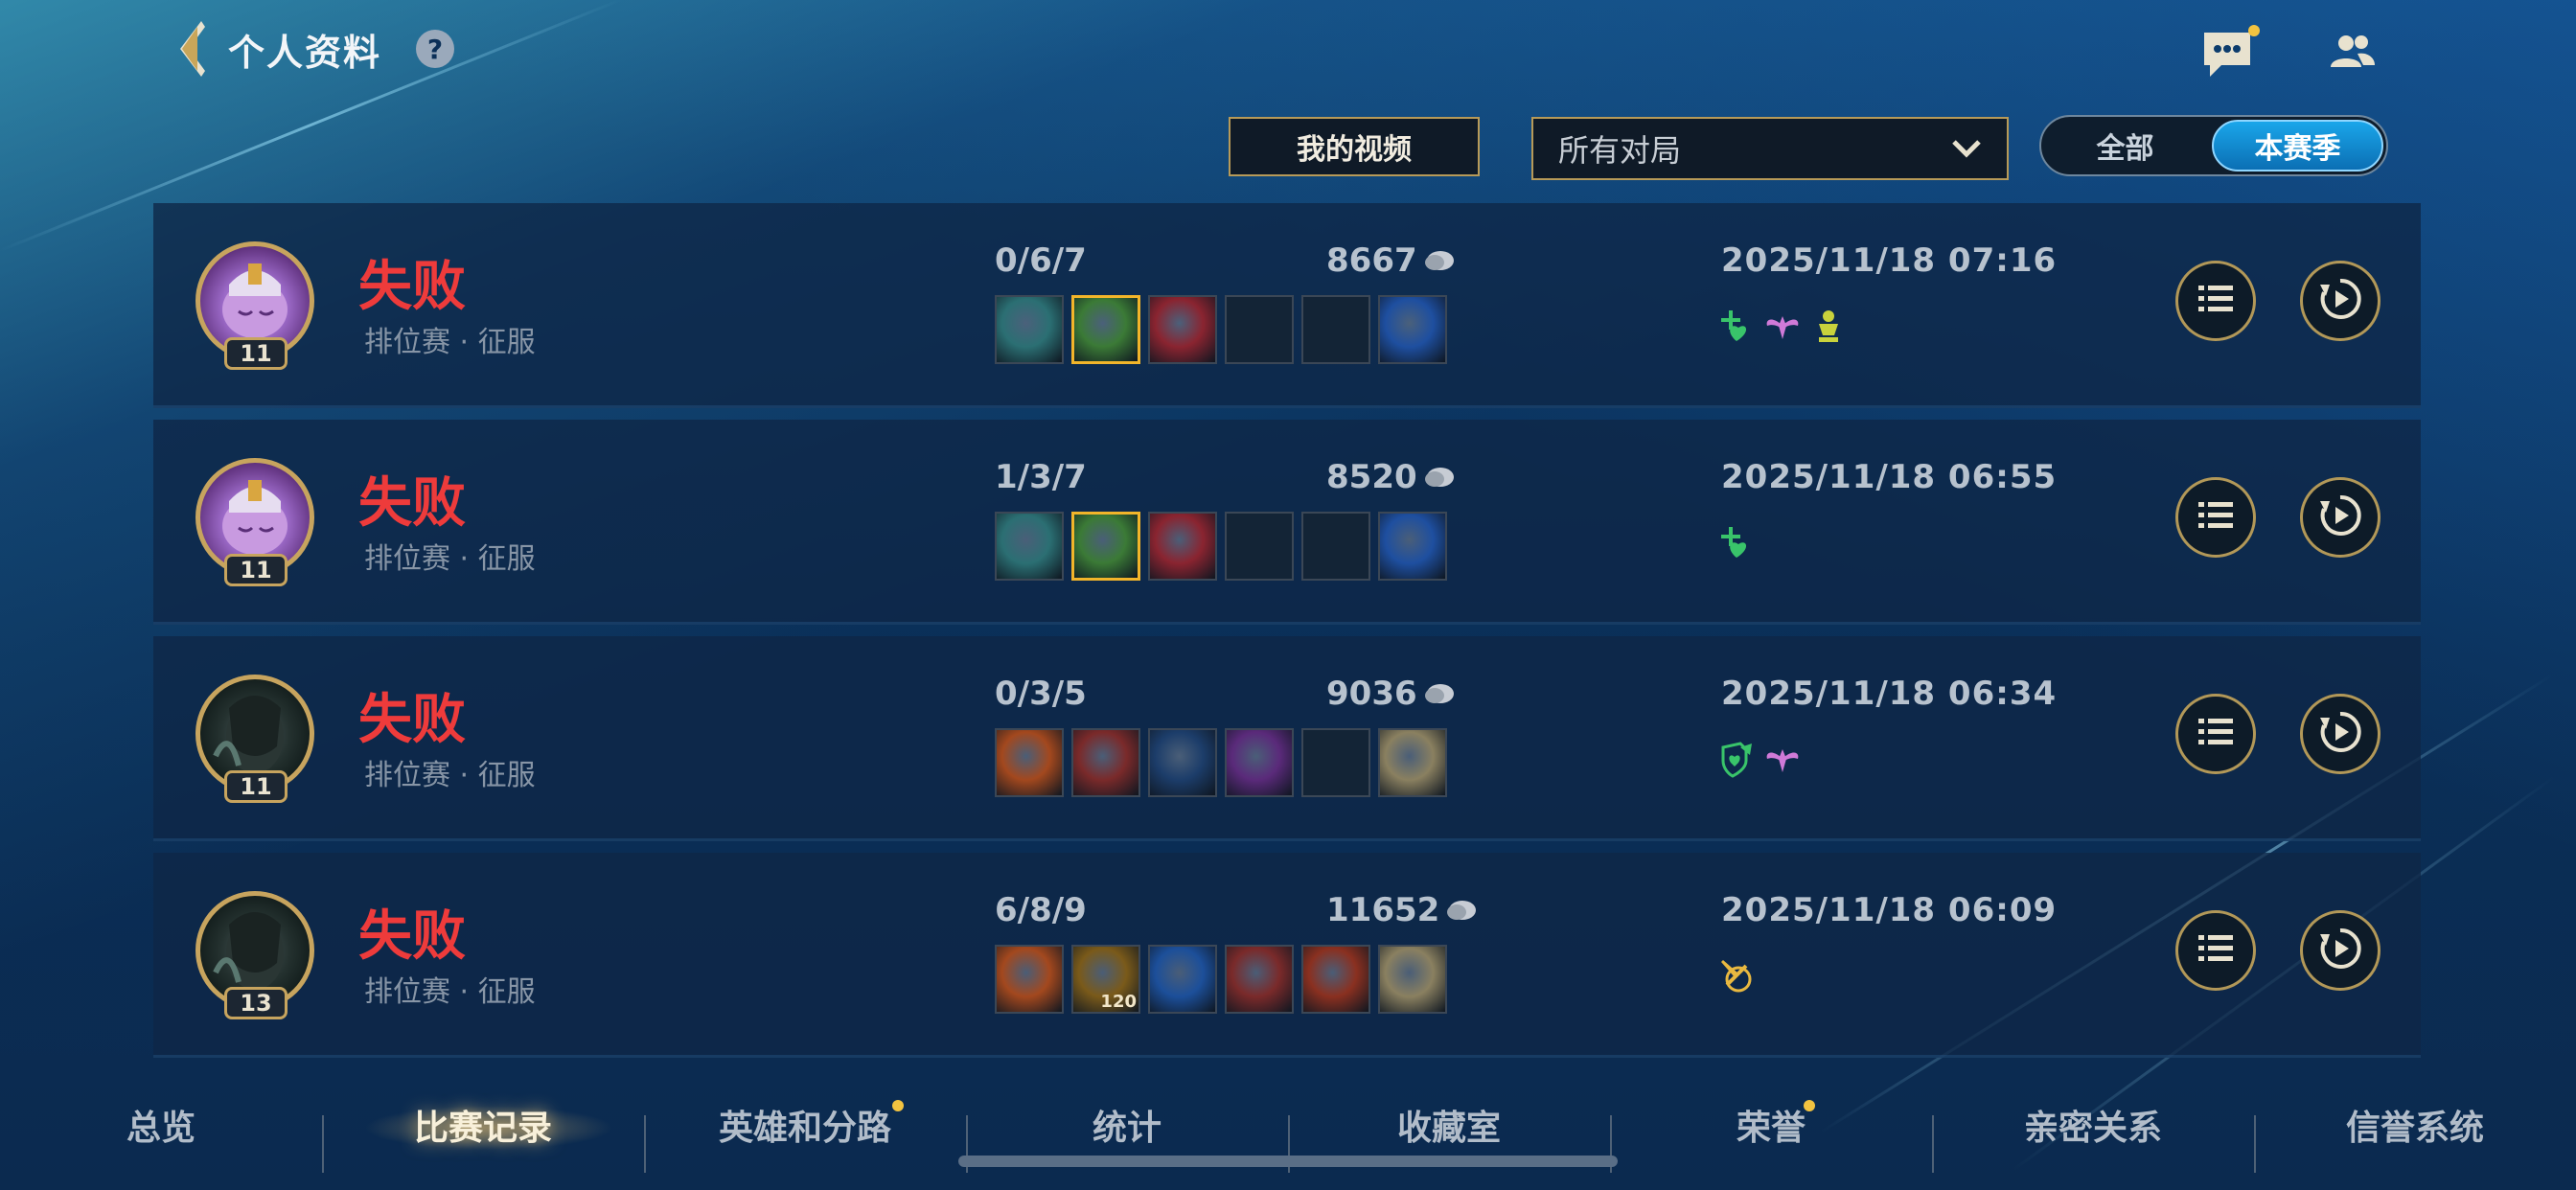 The height and width of the screenshot is (1190, 2576). I want to click on match-datetime: 2025/11/18 06:34, so click(1889, 694).